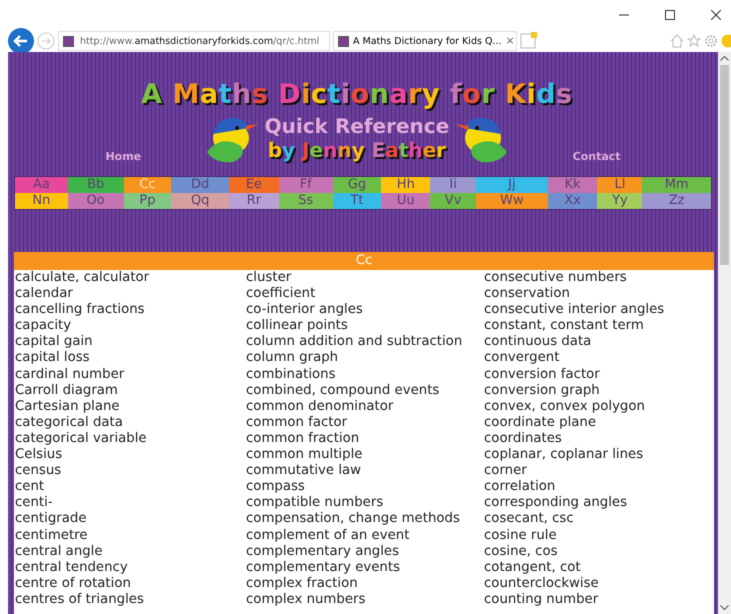  What do you see at coordinates (281, 294) in the screenshot?
I see `term-link: coefficient` at bounding box center [281, 294].